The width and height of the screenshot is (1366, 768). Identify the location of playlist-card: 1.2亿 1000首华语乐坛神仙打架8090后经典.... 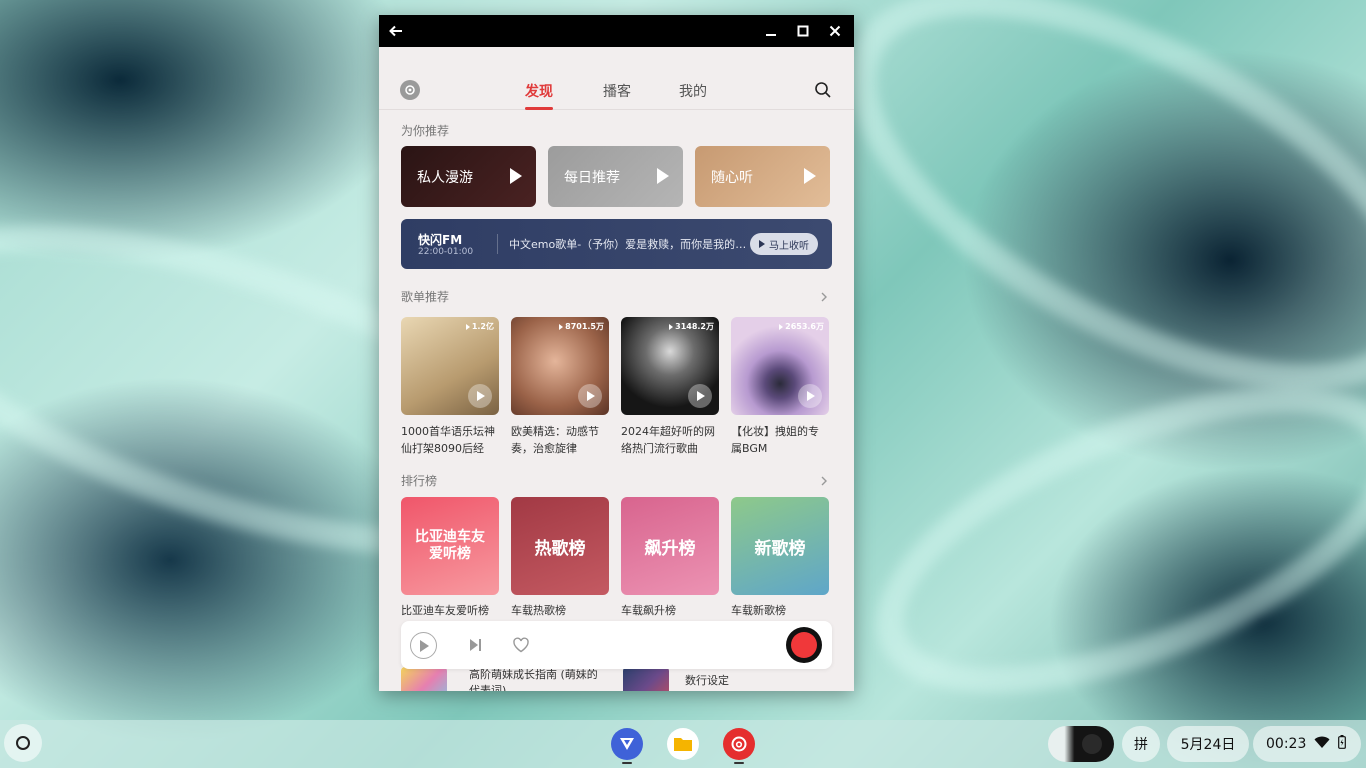
(450, 387).